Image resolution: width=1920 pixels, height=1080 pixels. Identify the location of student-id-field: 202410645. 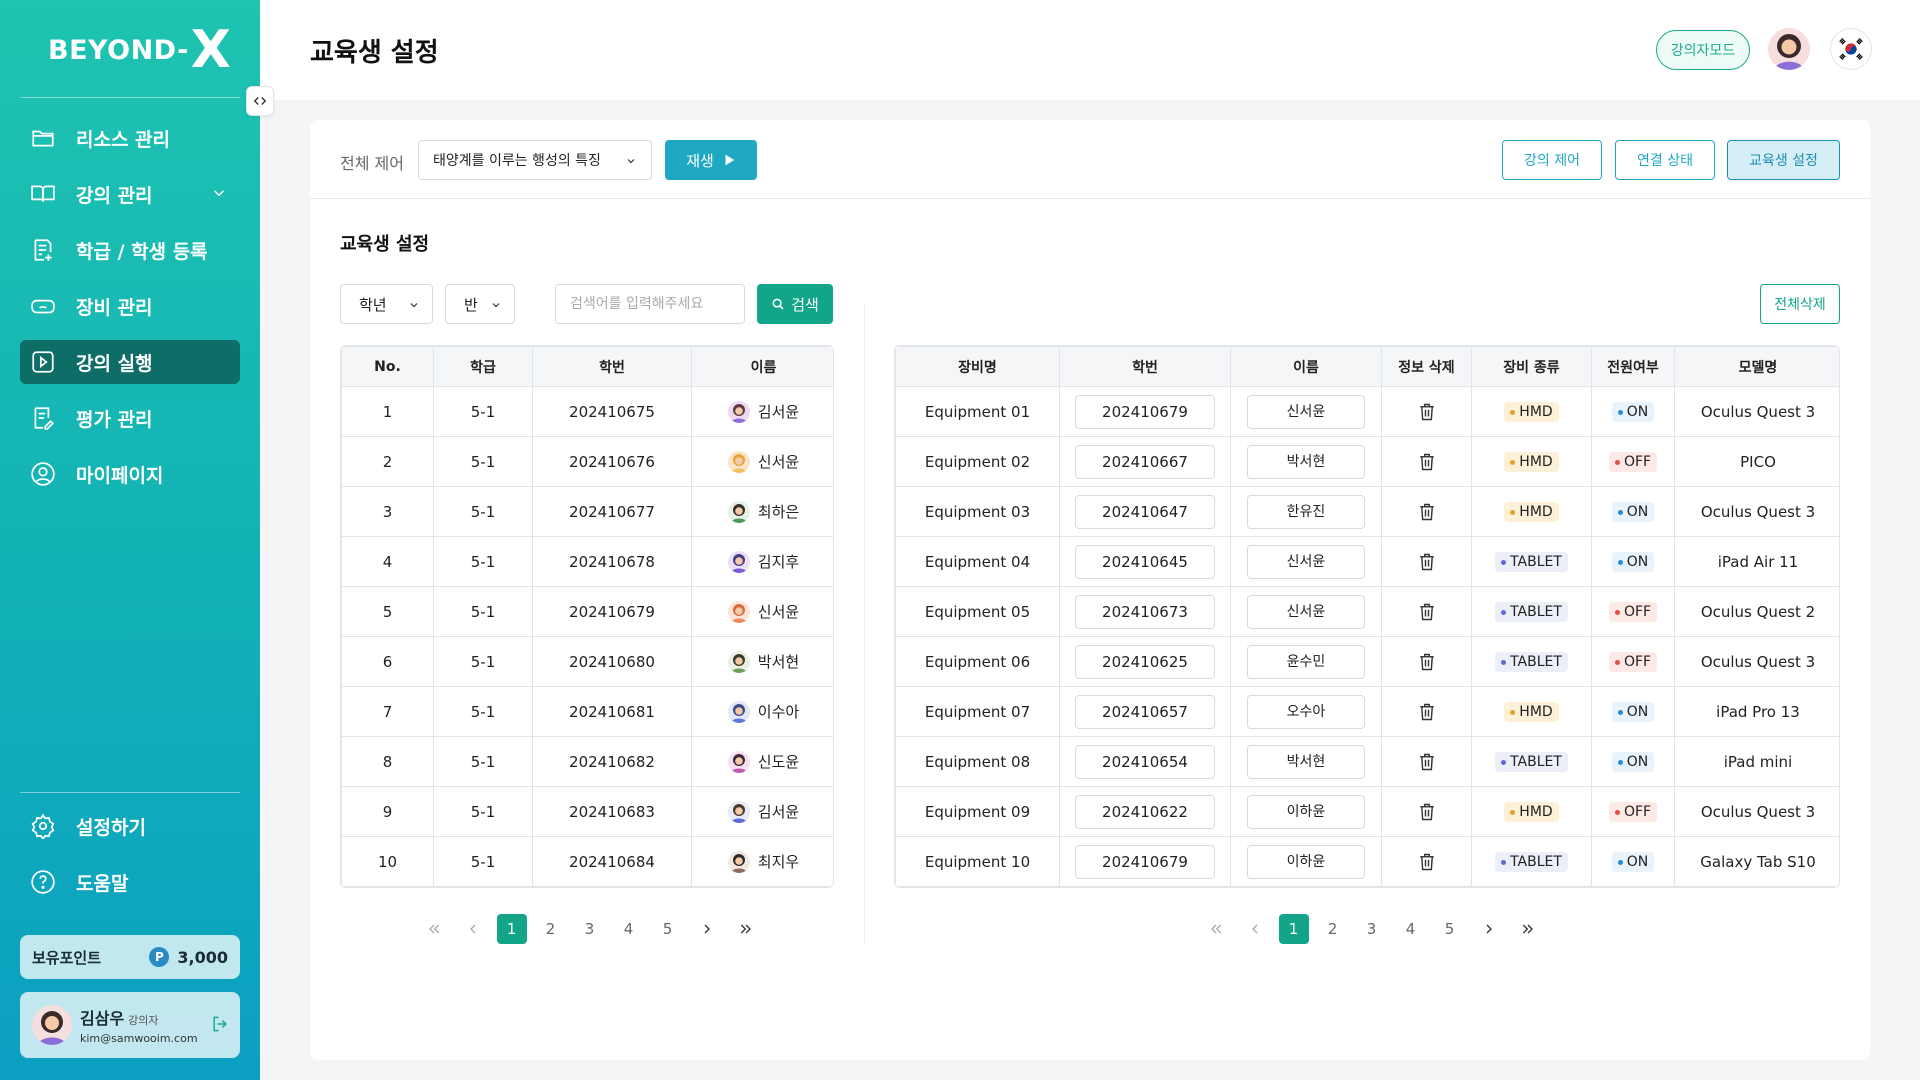
(1145, 561).